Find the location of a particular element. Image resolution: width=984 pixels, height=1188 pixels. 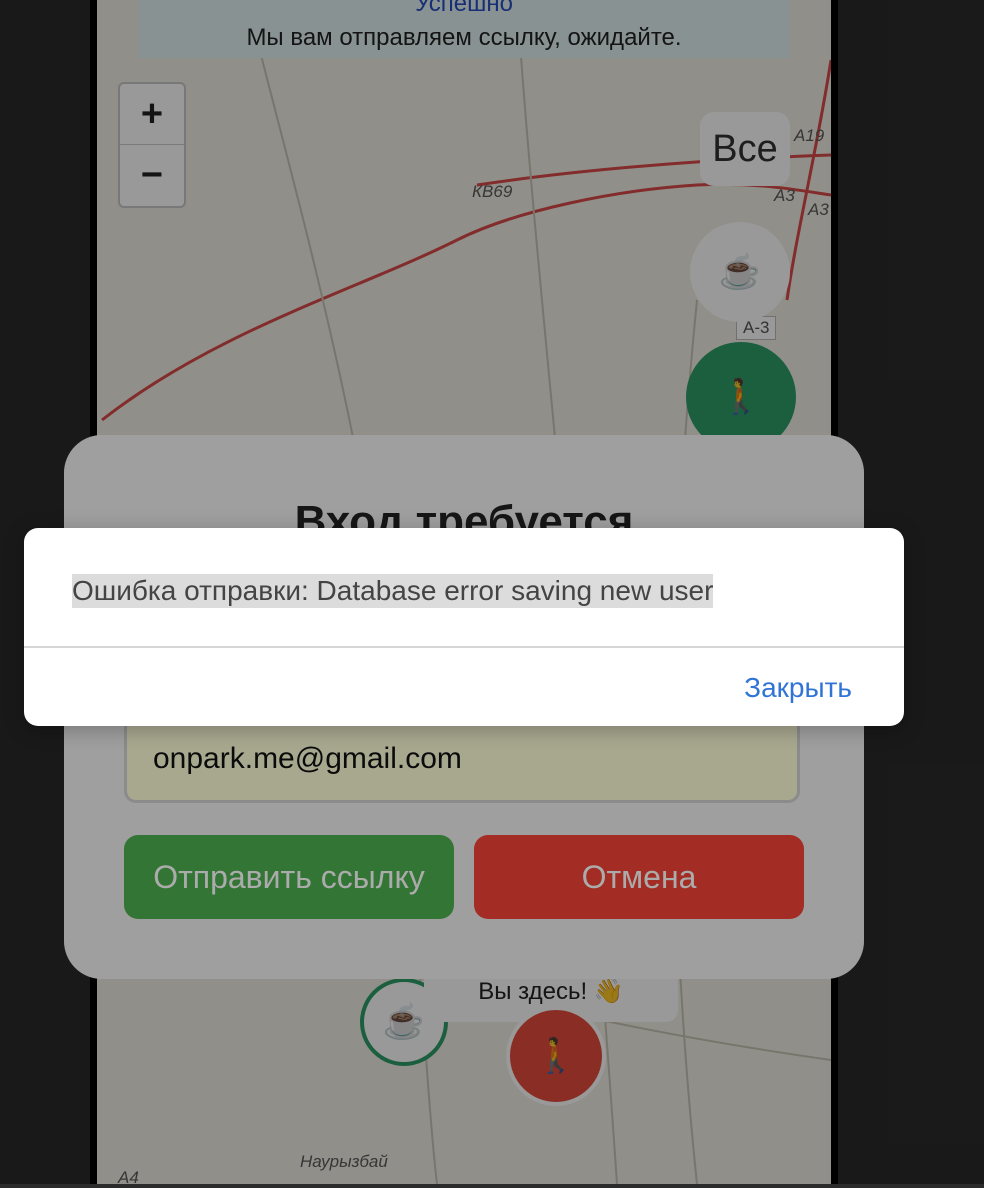

close-button: Закрыть is located at coordinates (798, 688).